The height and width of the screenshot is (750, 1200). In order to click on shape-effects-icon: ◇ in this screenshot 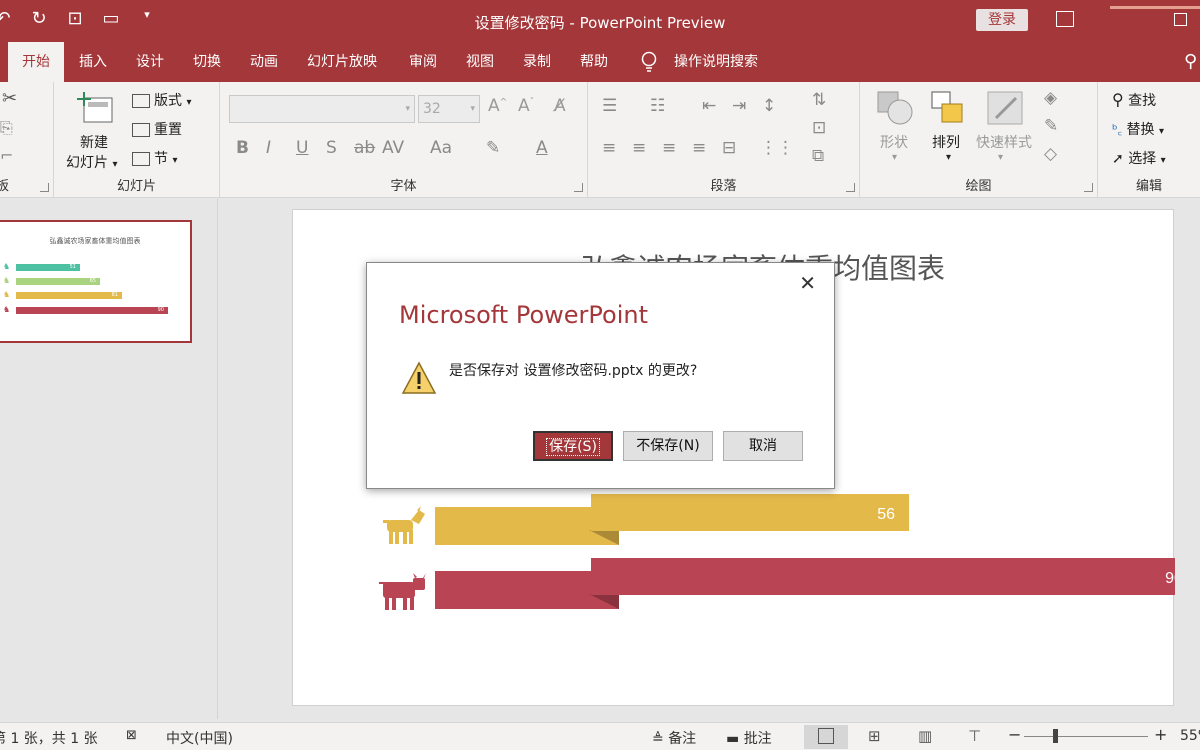, I will do `click(1050, 154)`.